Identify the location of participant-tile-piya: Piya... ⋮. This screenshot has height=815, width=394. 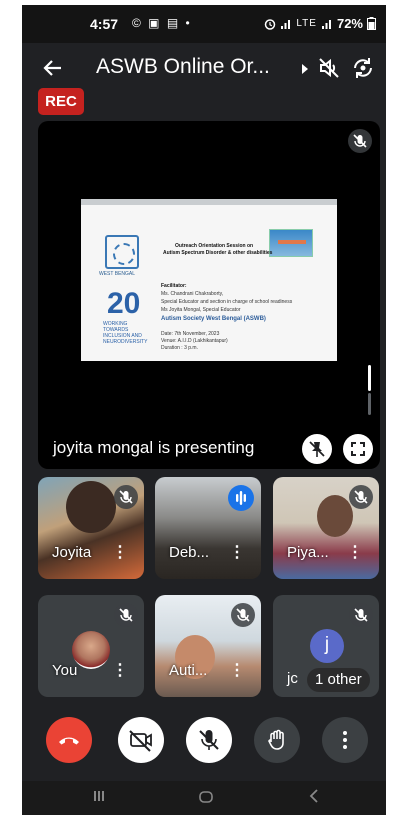
(326, 528).